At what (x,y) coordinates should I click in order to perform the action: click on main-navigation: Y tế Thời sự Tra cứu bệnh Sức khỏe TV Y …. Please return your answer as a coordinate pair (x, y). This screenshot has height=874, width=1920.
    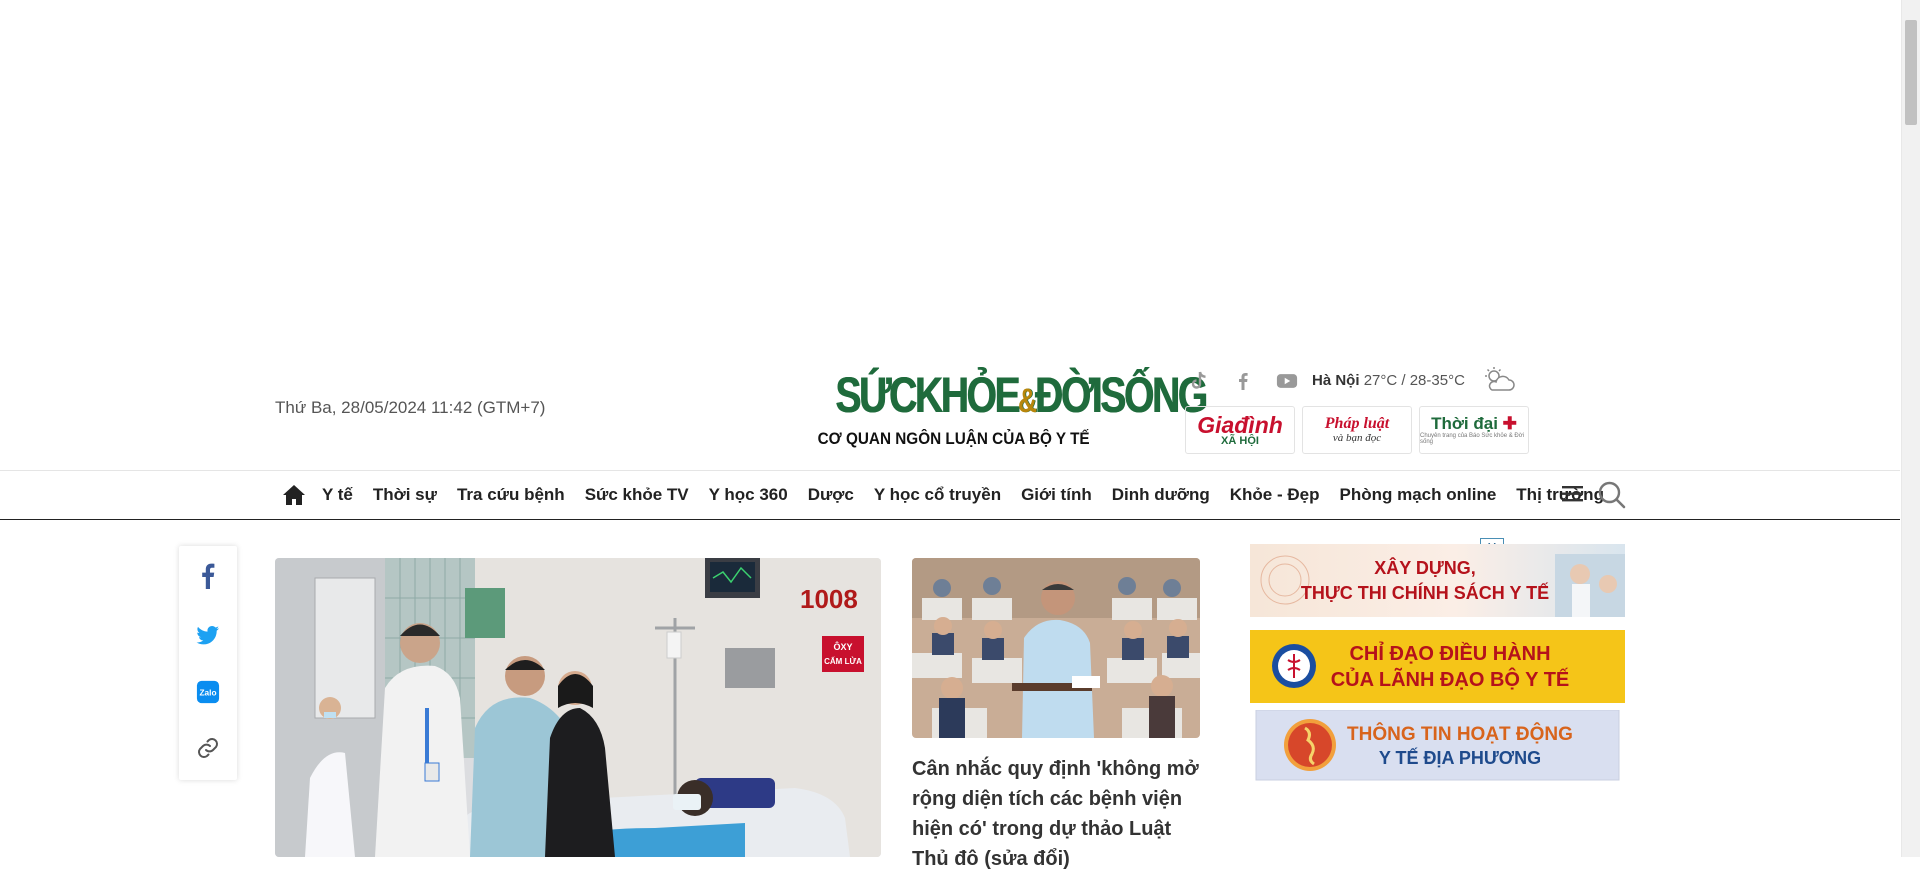
    Looking at the image, I should click on (950, 495).